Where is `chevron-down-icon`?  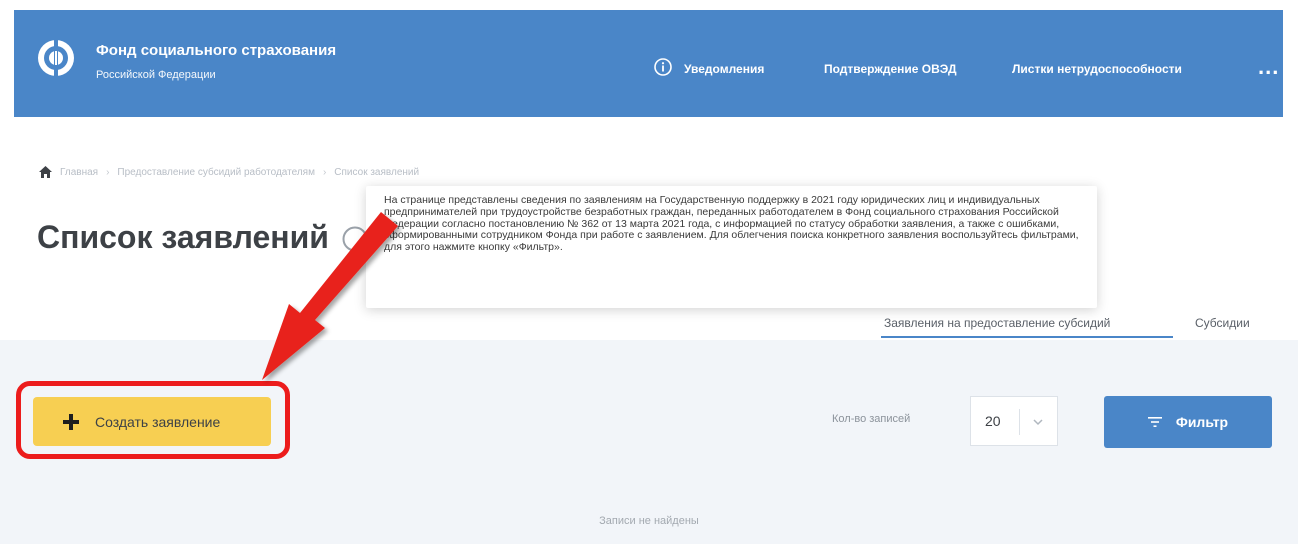 chevron-down-icon is located at coordinates (1038, 422).